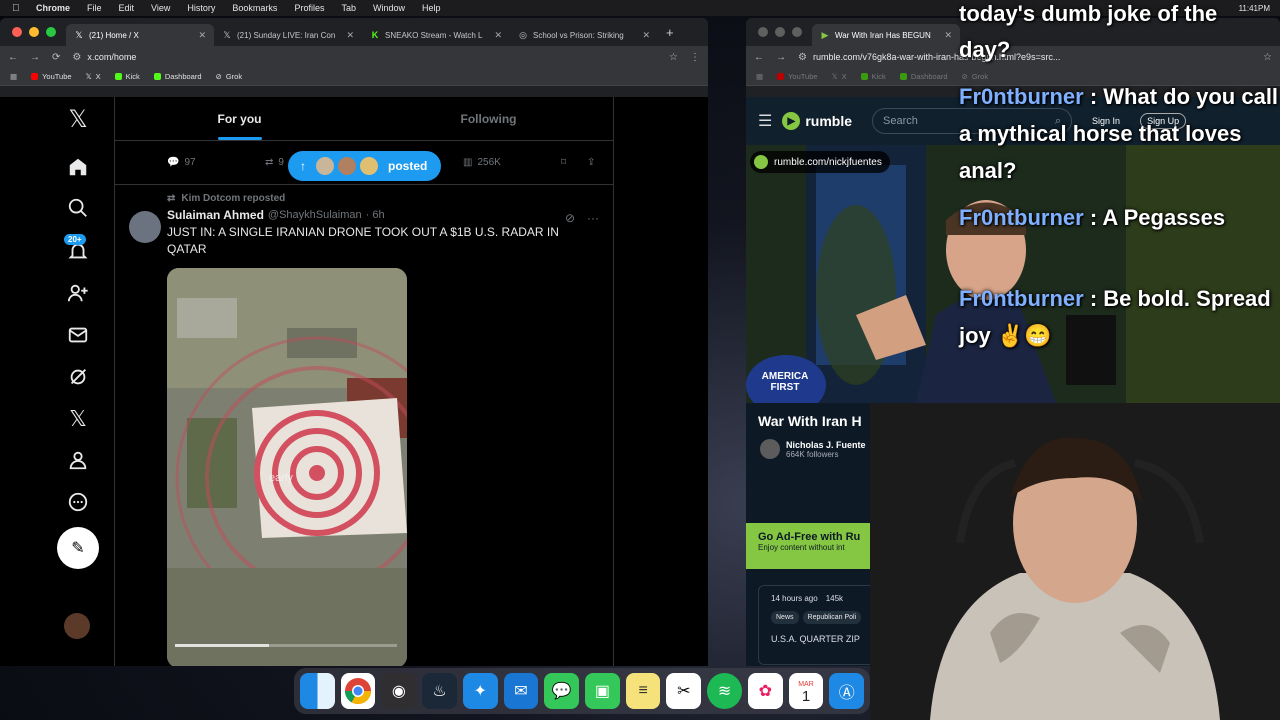 This screenshot has height=720, width=1280. Describe the element at coordinates (78, 208) in the screenshot. I see `search-icon` at that location.